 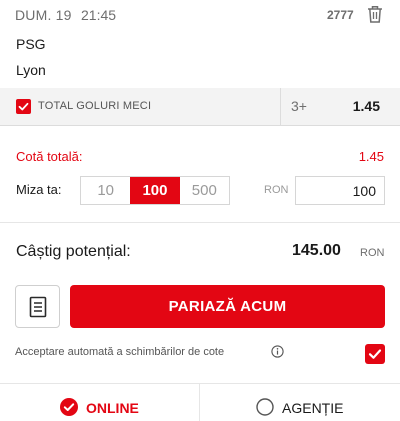 I want to click on potential-win-currency: RON, so click(x=372, y=253).